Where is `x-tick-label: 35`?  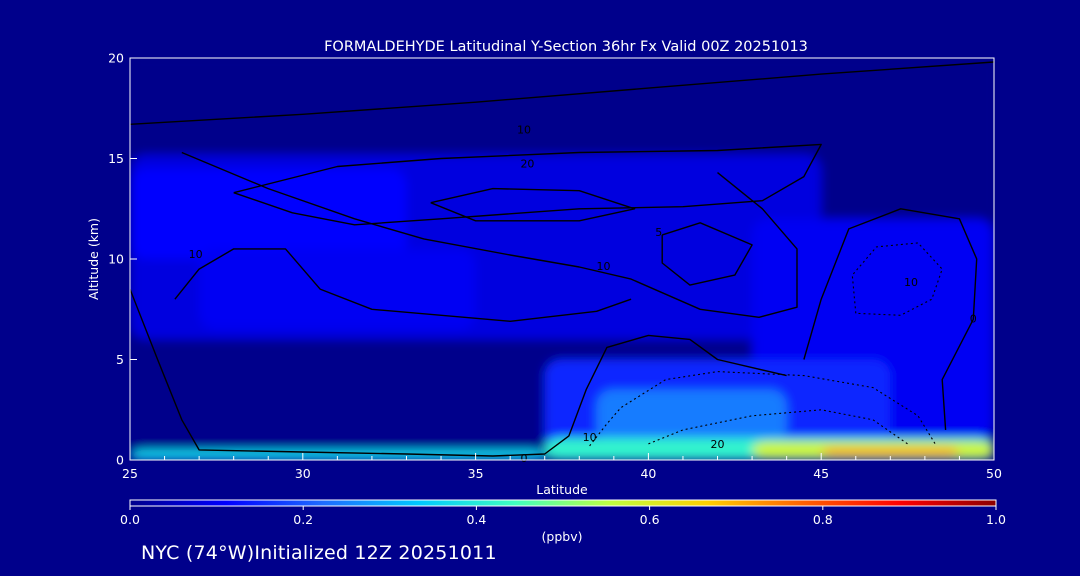 x-tick-label: 35 is located at coordinates (476, 473).